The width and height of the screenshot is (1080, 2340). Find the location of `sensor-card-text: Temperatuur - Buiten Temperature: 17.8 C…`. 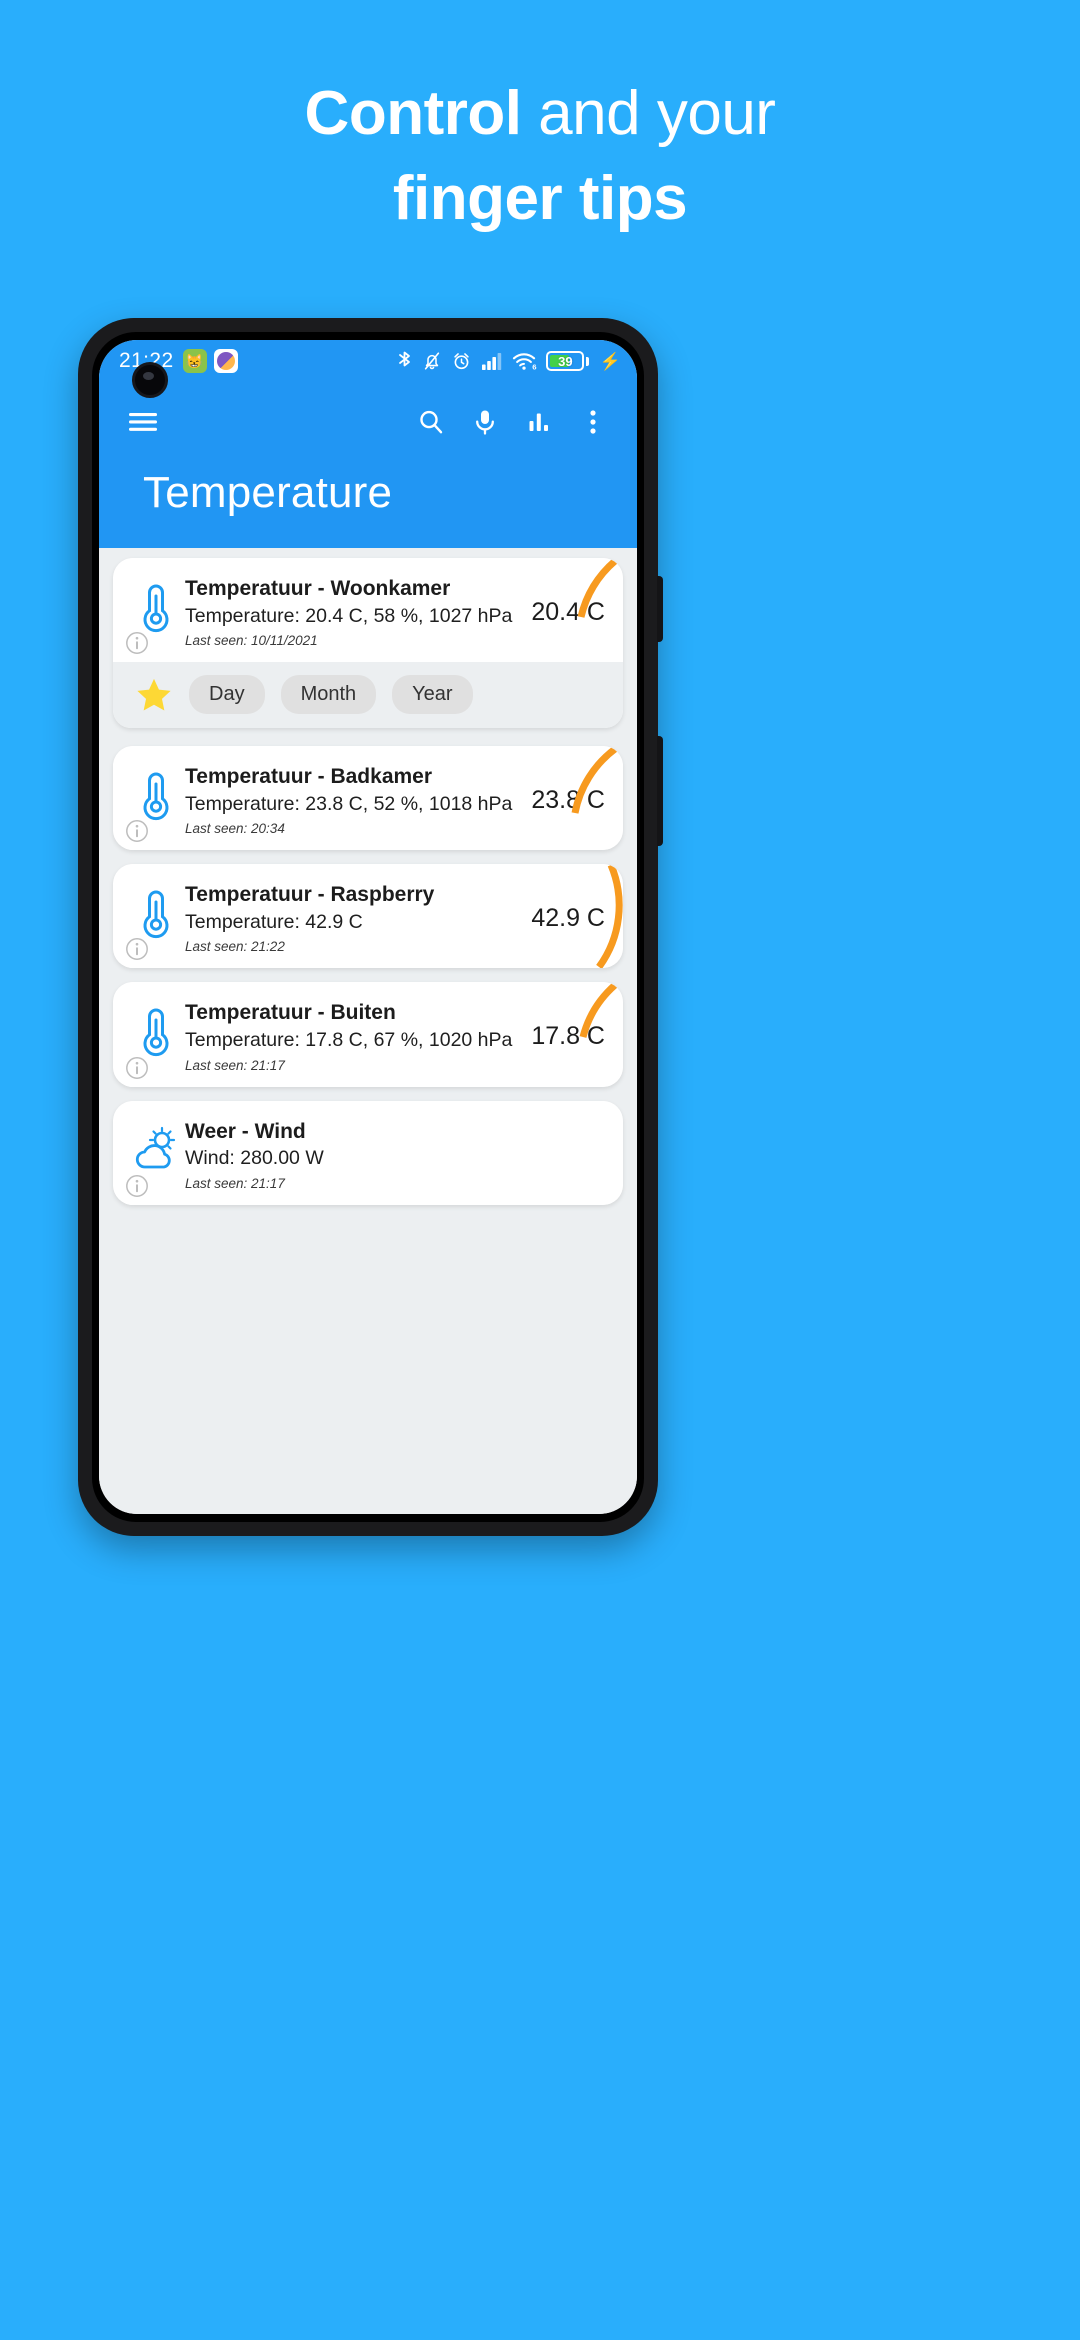

sensor-card-text: Temperatuur - Buiten Temperature: 17.8 C… is located at coordinates (356, 1036).